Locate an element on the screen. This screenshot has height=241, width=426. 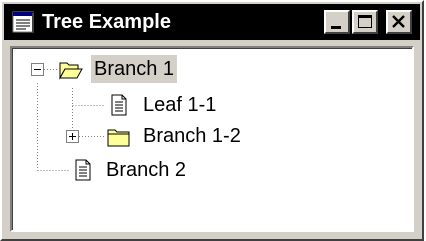
tree-node-label: Branch 1 is located at coordinates (134, 69).